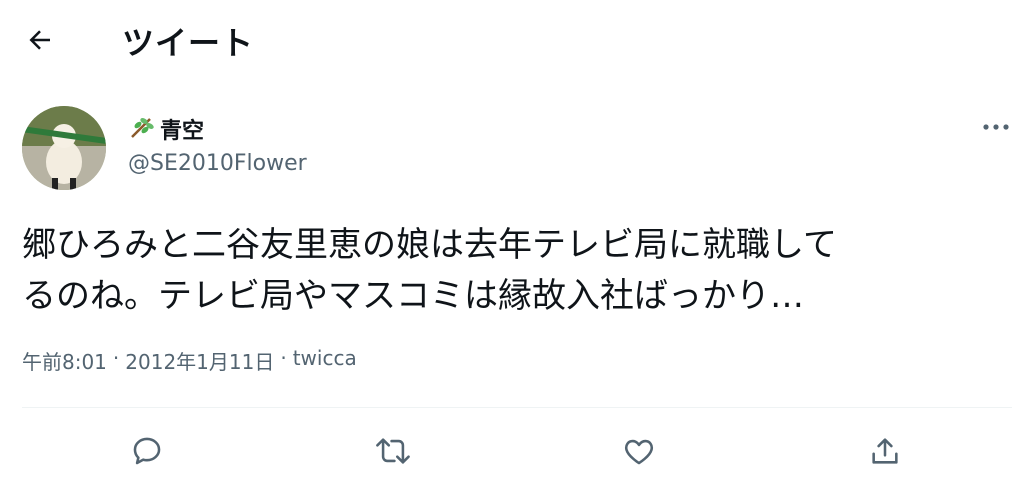  I want to click on tweet-date: 2012年1月11日, so click(199, 360).